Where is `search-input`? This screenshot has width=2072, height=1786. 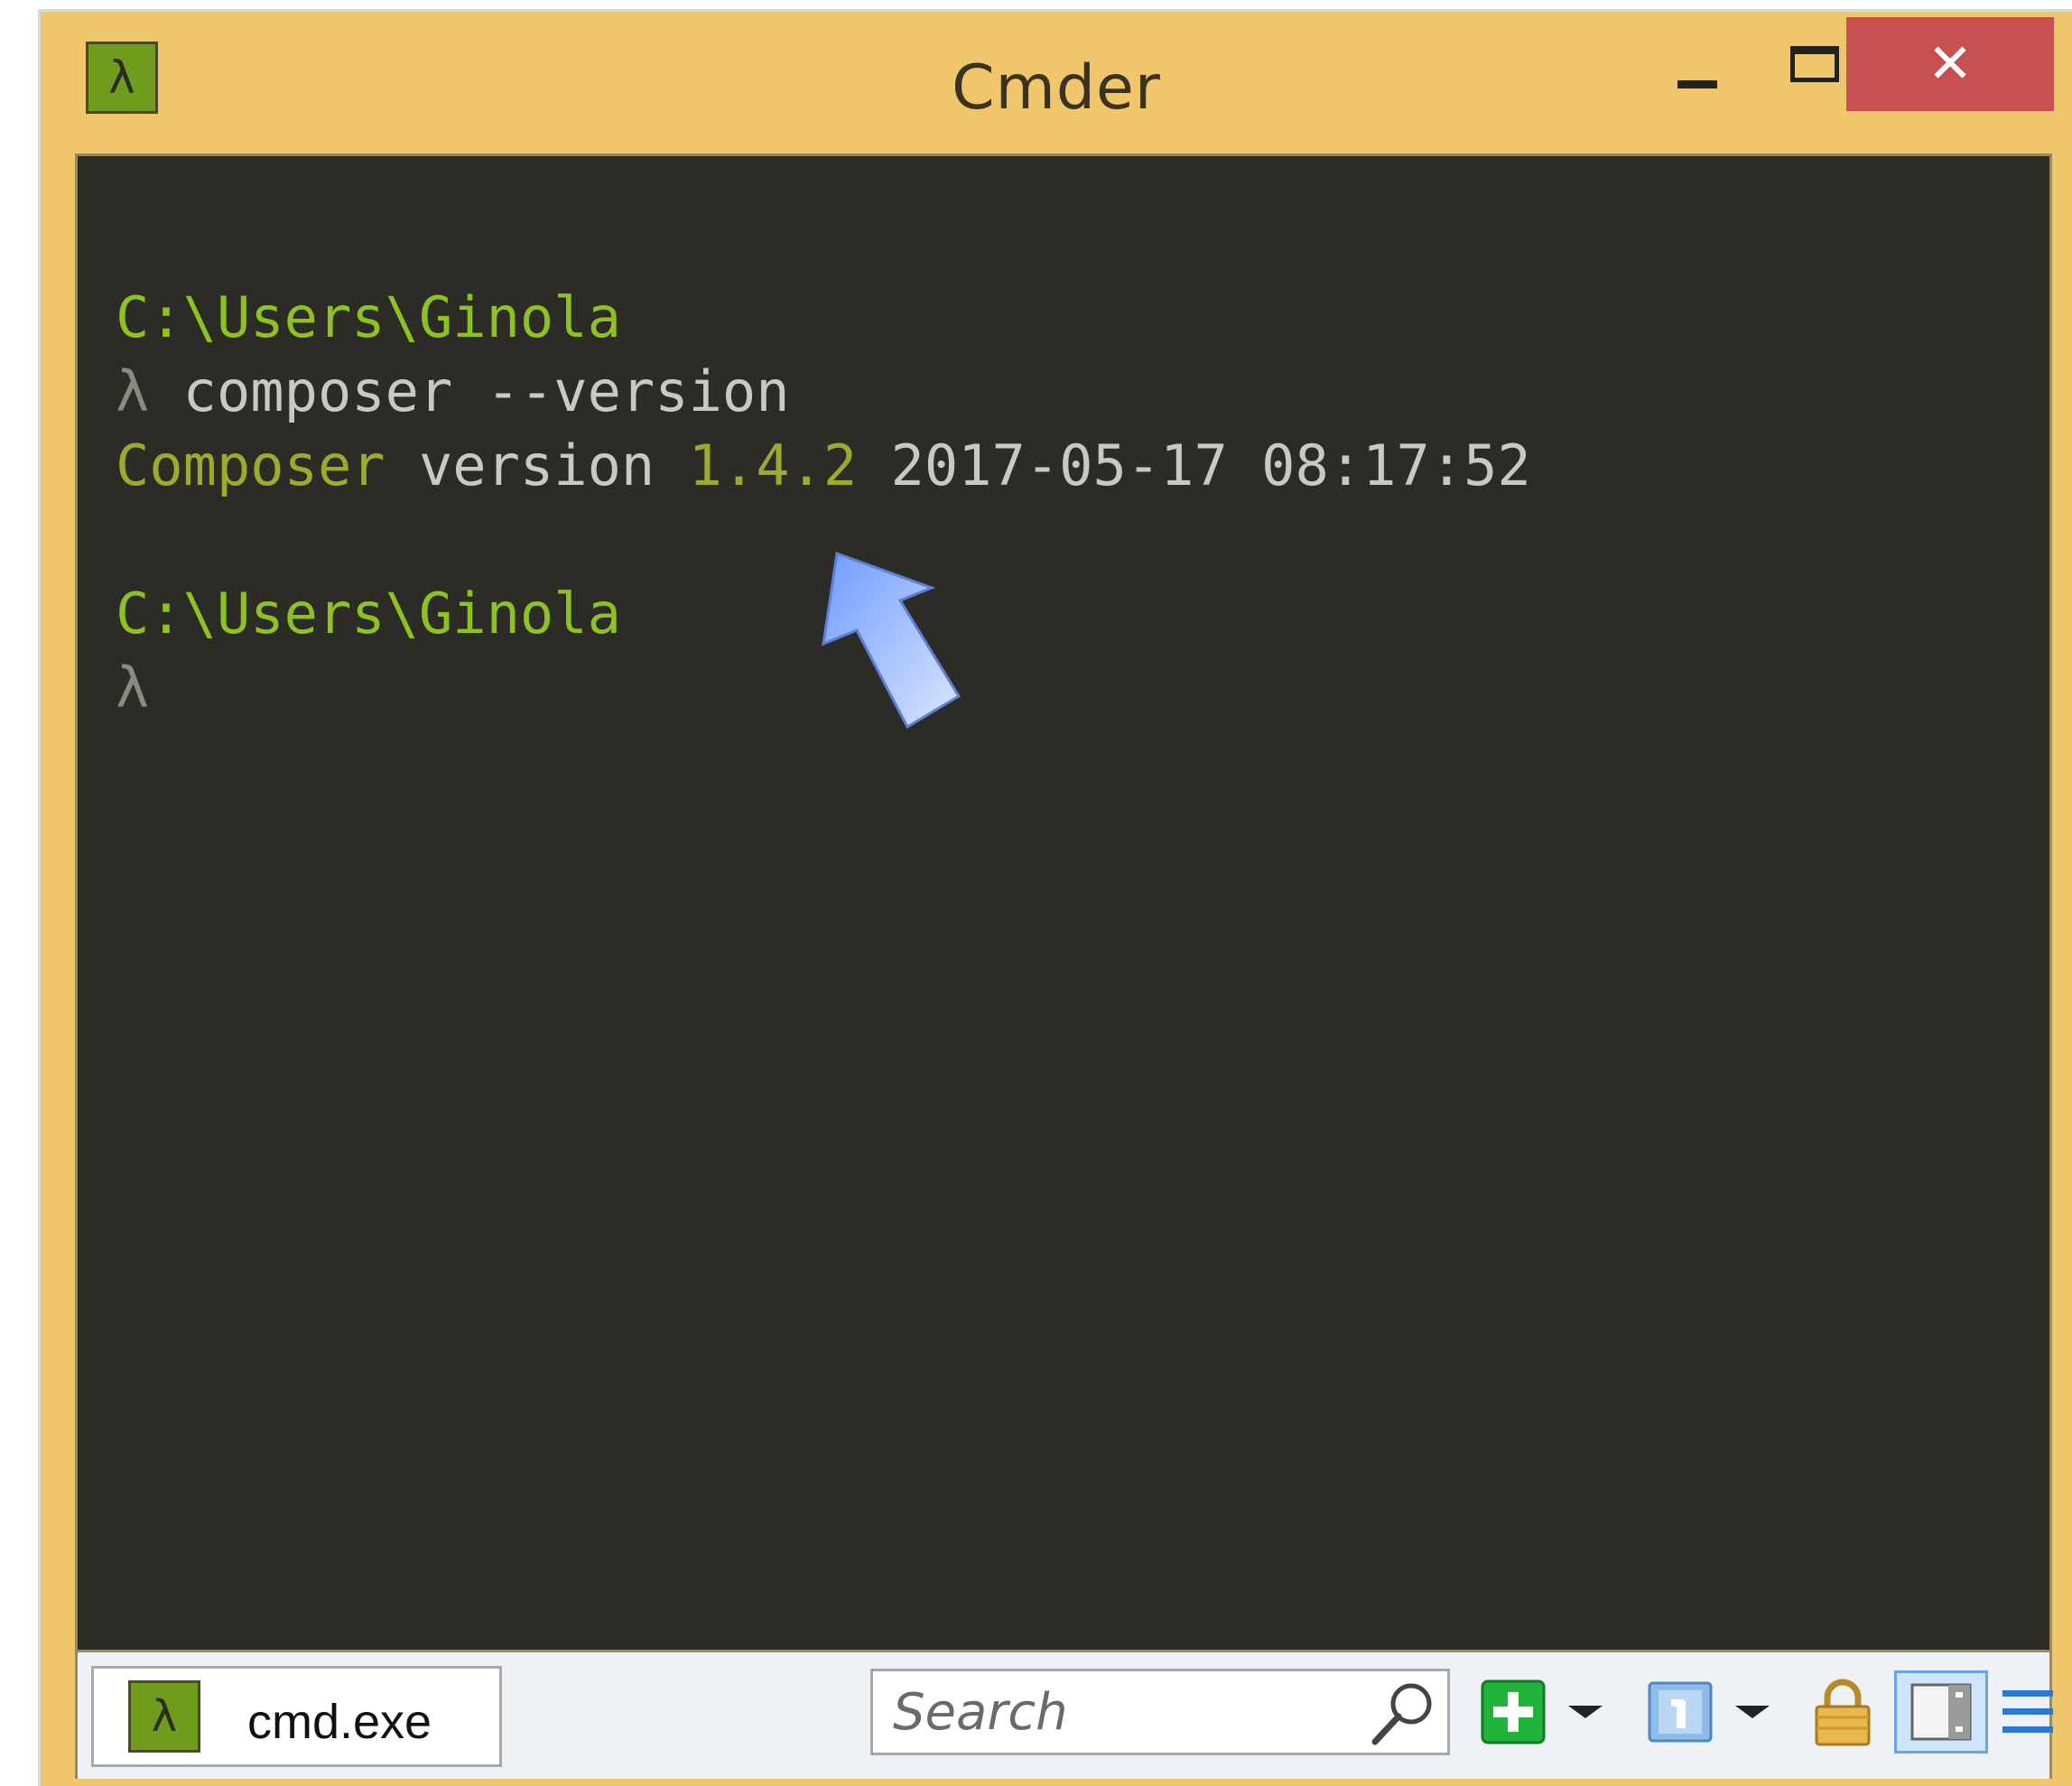
search-input is located at coordinates (1117, 1712).